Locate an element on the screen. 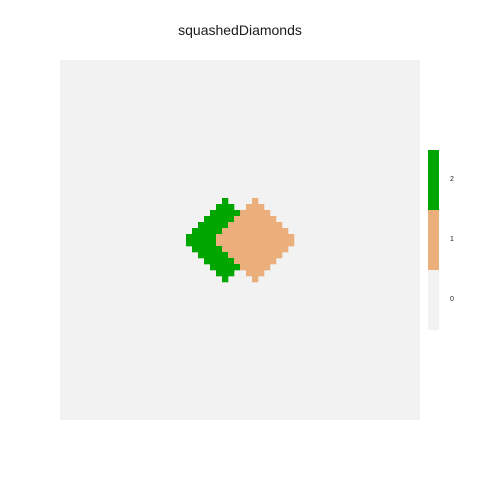 This screenshot has height=480, width=480. legend-label-2: 2 is located at coordinates (452, 179).